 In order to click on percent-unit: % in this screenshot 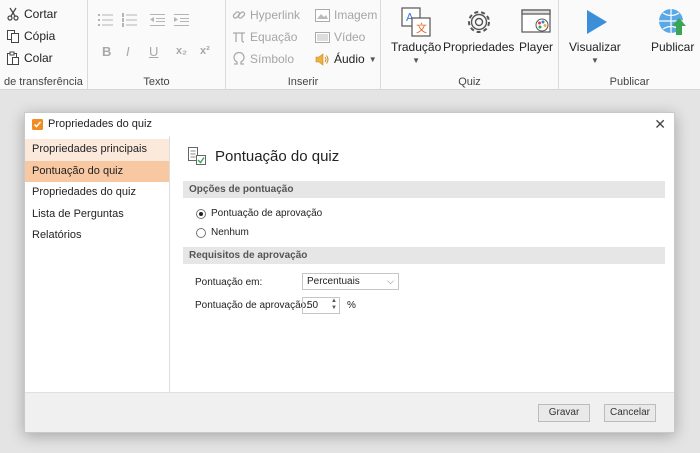, I will do `click(351, 305)`.